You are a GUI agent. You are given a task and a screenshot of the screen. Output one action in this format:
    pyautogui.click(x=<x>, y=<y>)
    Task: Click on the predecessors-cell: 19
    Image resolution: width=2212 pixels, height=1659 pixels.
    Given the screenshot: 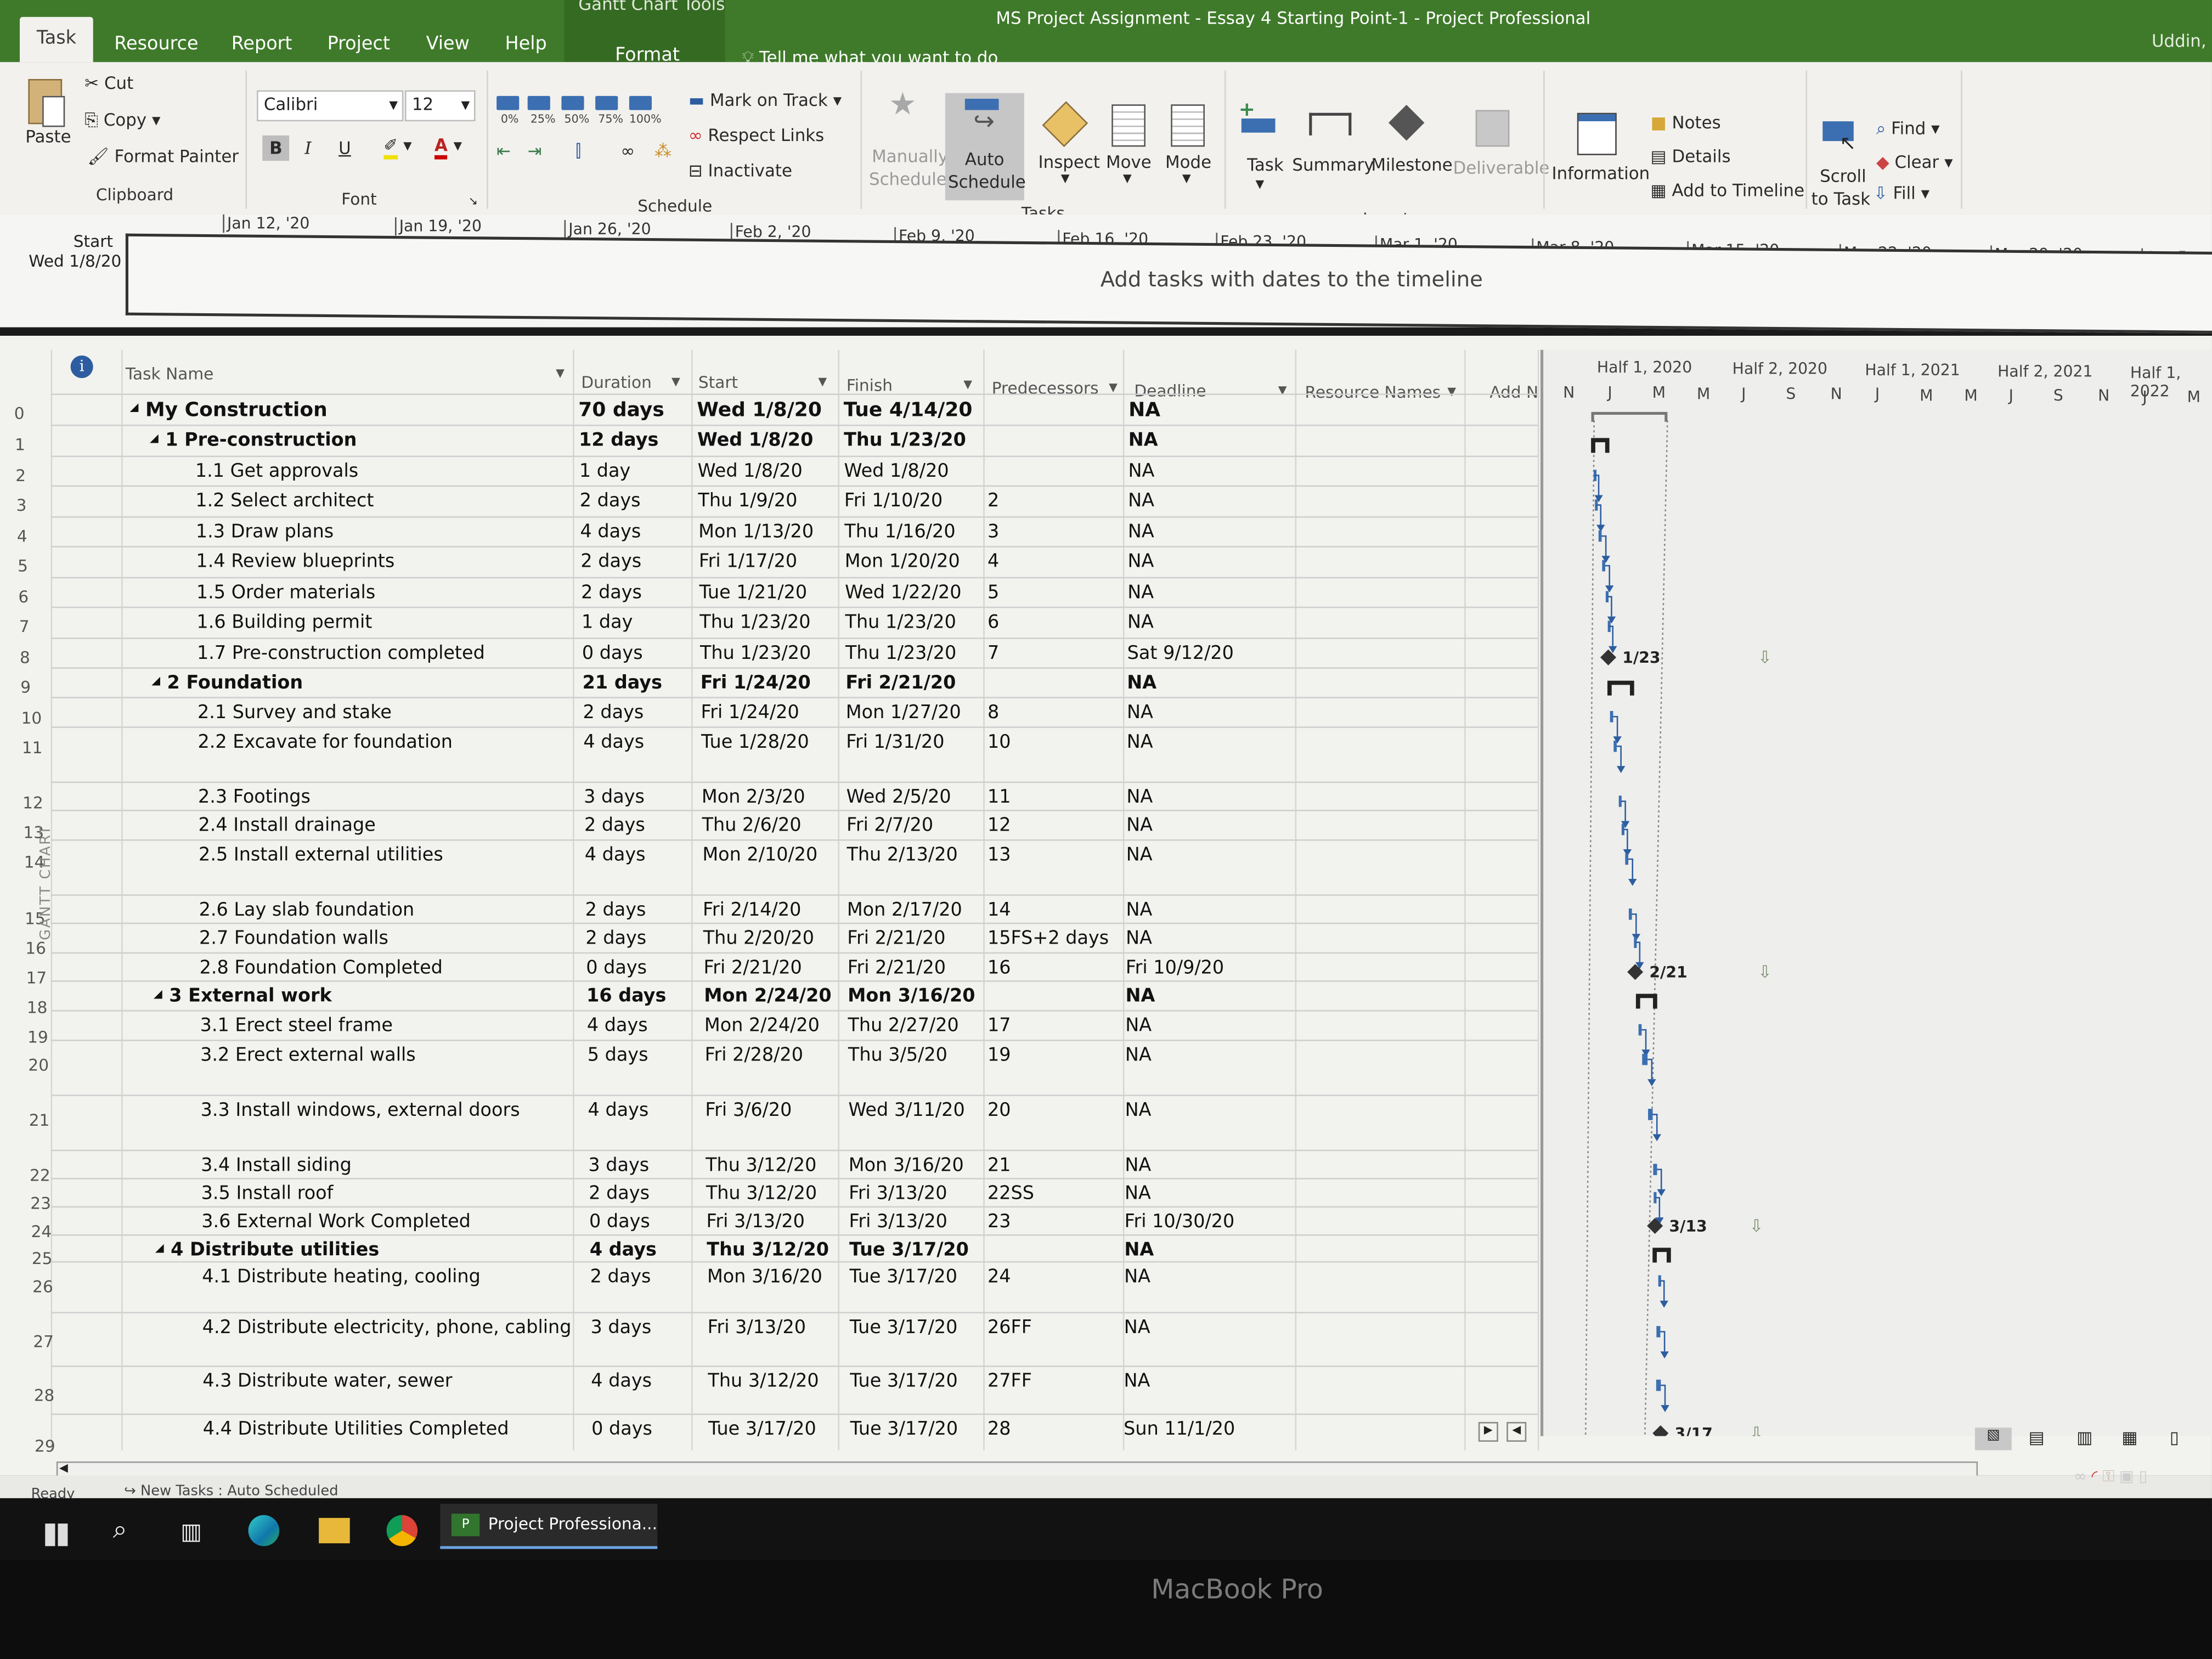 What is the action you would take?
    pyautogui.click(x=1000, y=1055)
    